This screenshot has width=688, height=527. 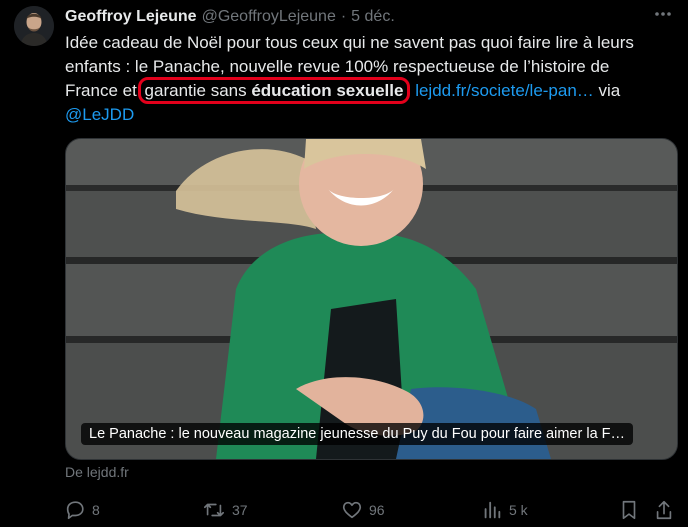 What do you see at coordinates (269, 17) in the screenshot?
I see `user-handle: @GeoffroyLejeune` at bounding box center [269, 17].